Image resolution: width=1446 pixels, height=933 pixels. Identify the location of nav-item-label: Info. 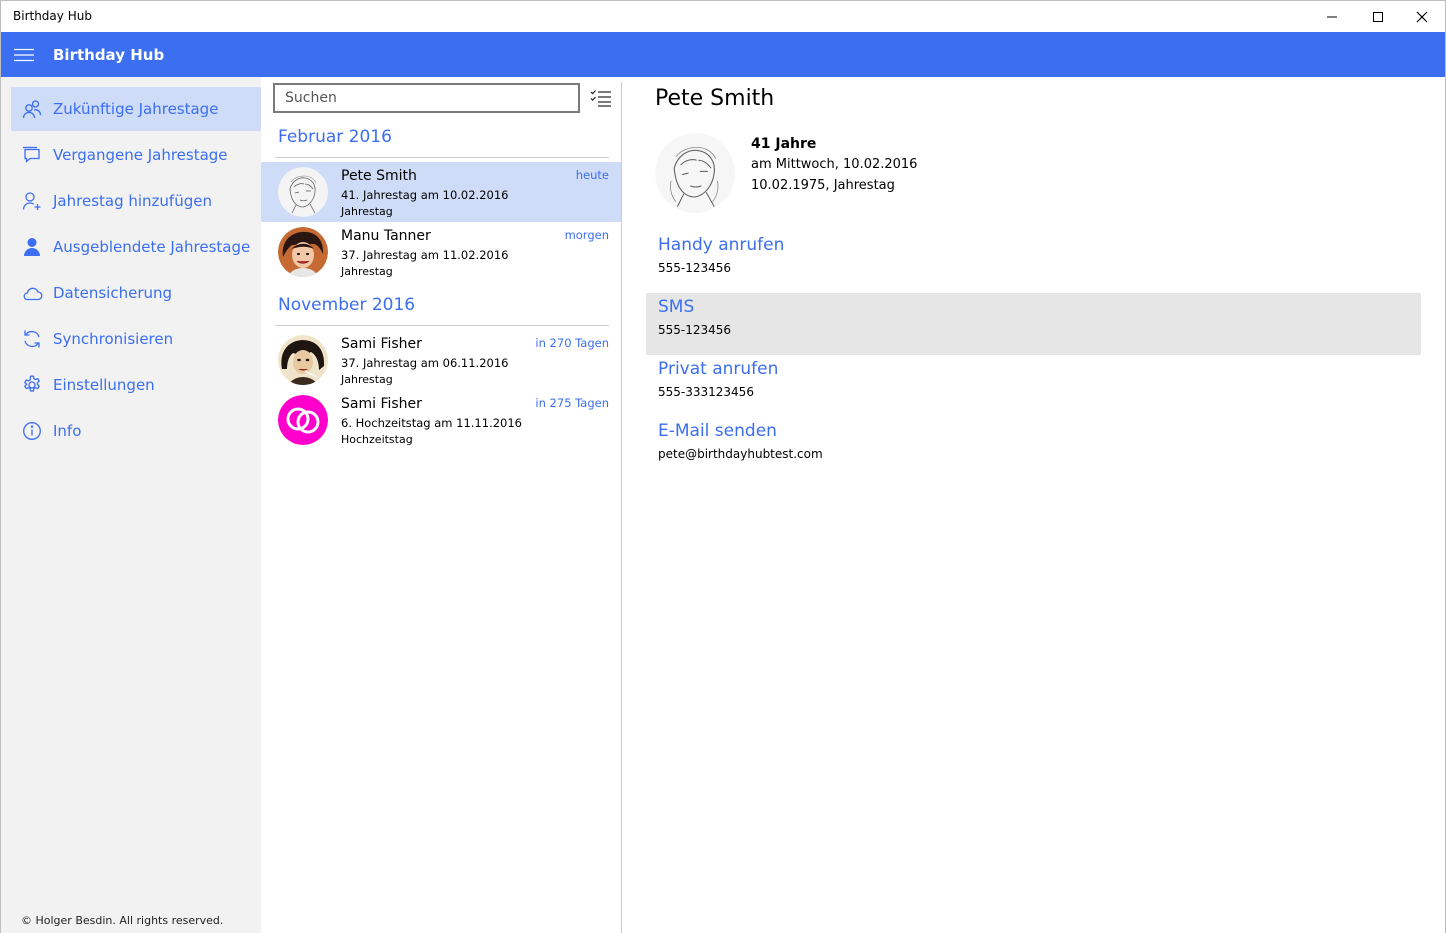
(67, 431).